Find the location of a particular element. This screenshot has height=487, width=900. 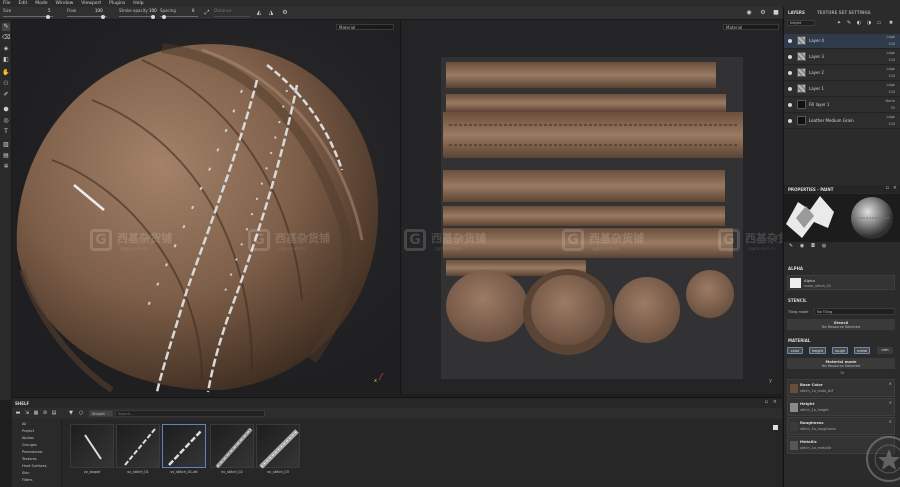

menu-file: File is located at coordinates (7, 3).